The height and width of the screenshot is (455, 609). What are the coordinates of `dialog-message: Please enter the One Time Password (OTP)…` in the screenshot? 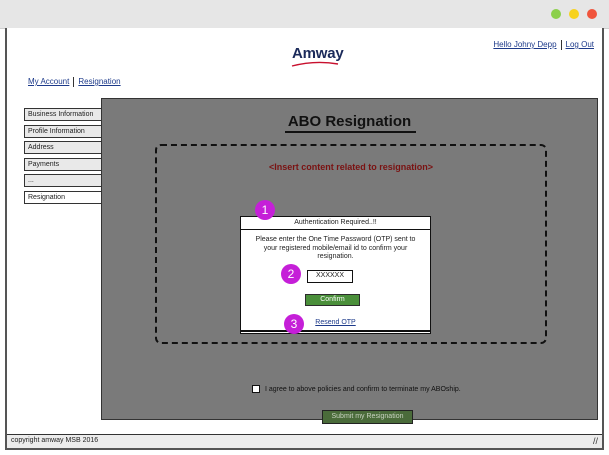 It's located at (335, 248).